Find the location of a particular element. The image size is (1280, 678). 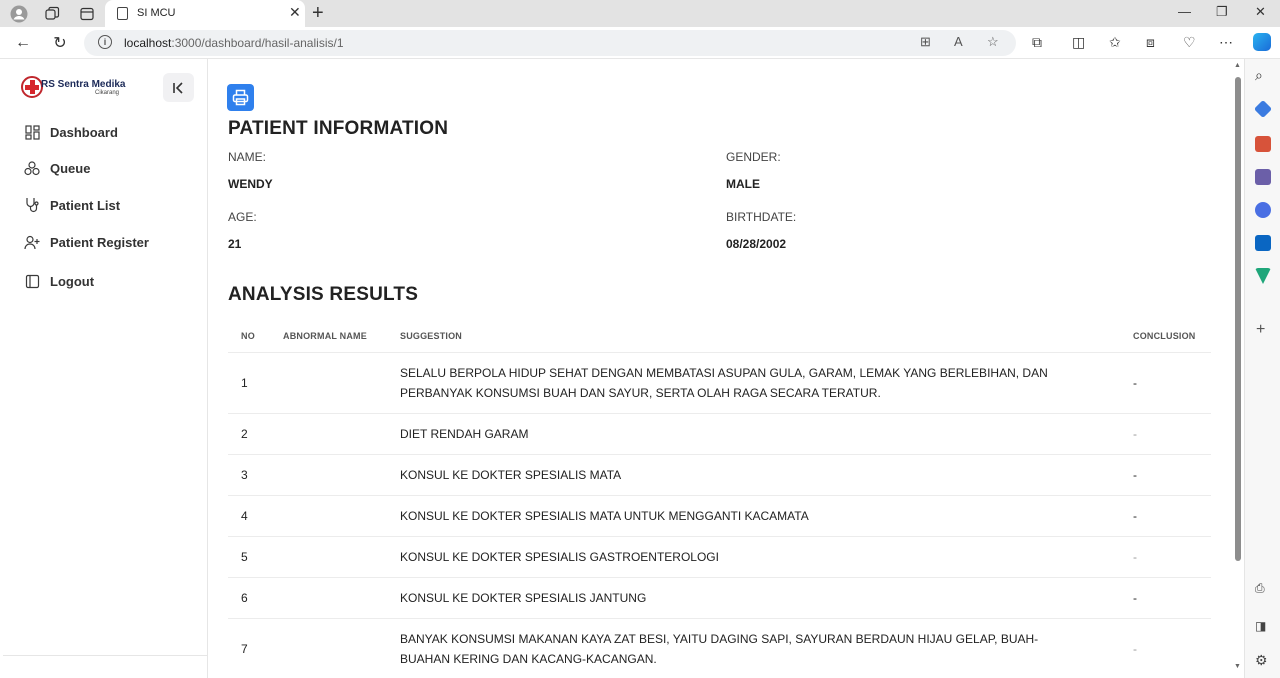

sidebar-item-logout: Logout is located at coordinates (108, 281).